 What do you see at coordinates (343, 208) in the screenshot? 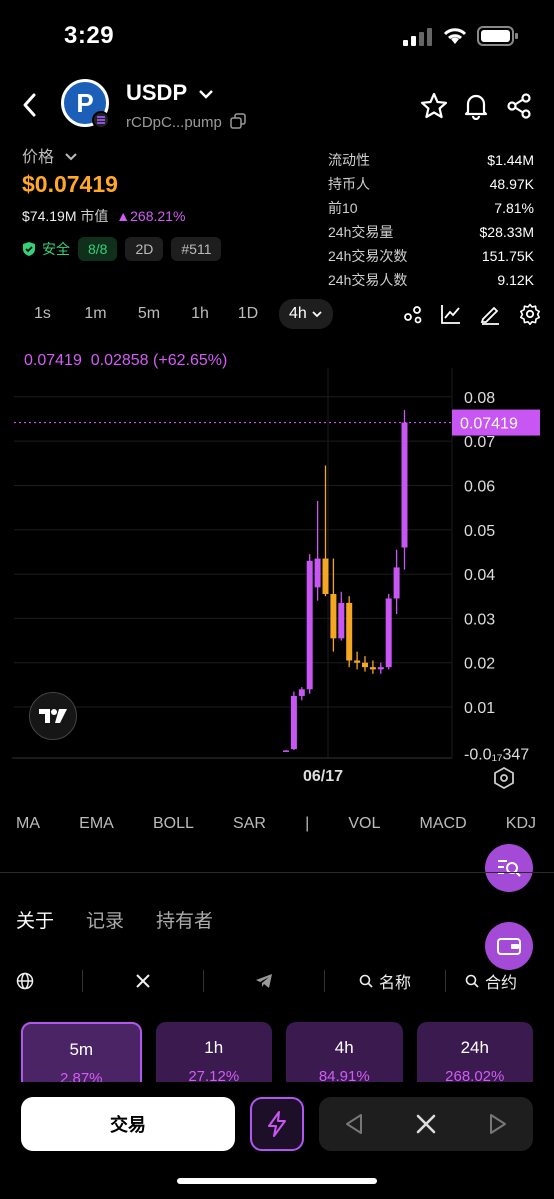
I see `stat-key: 前10` at bounding box center [343, 208].